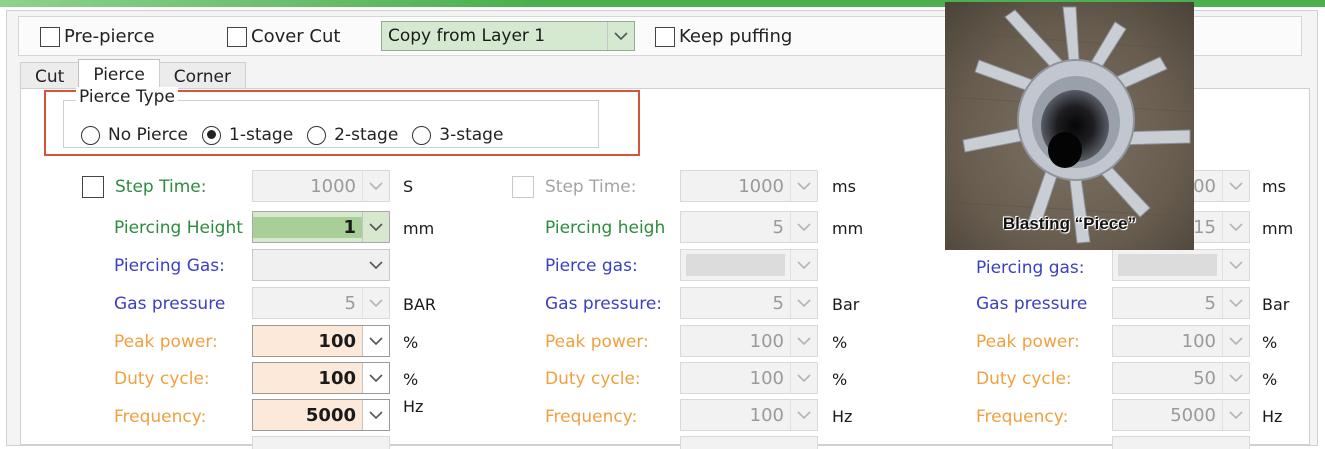 This screenshot has width=1325, height=449. I want to click on stage1-partial-field, so click(321, 442).